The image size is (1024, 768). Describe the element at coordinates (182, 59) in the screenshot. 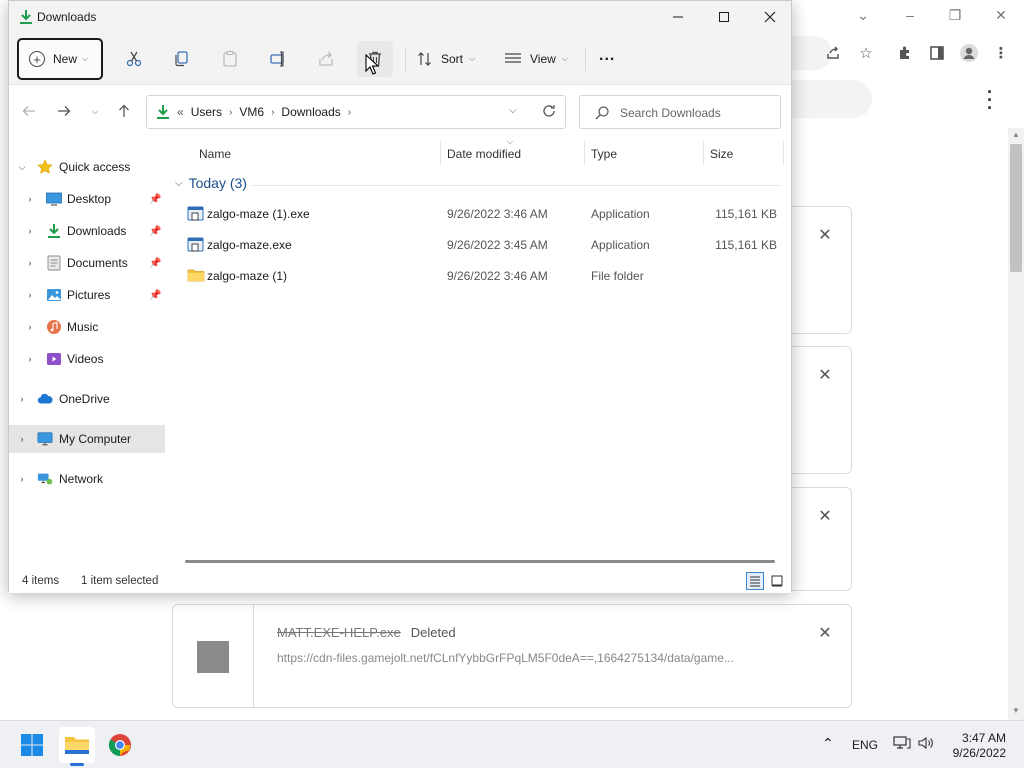

I see `copy-icon` at that location.